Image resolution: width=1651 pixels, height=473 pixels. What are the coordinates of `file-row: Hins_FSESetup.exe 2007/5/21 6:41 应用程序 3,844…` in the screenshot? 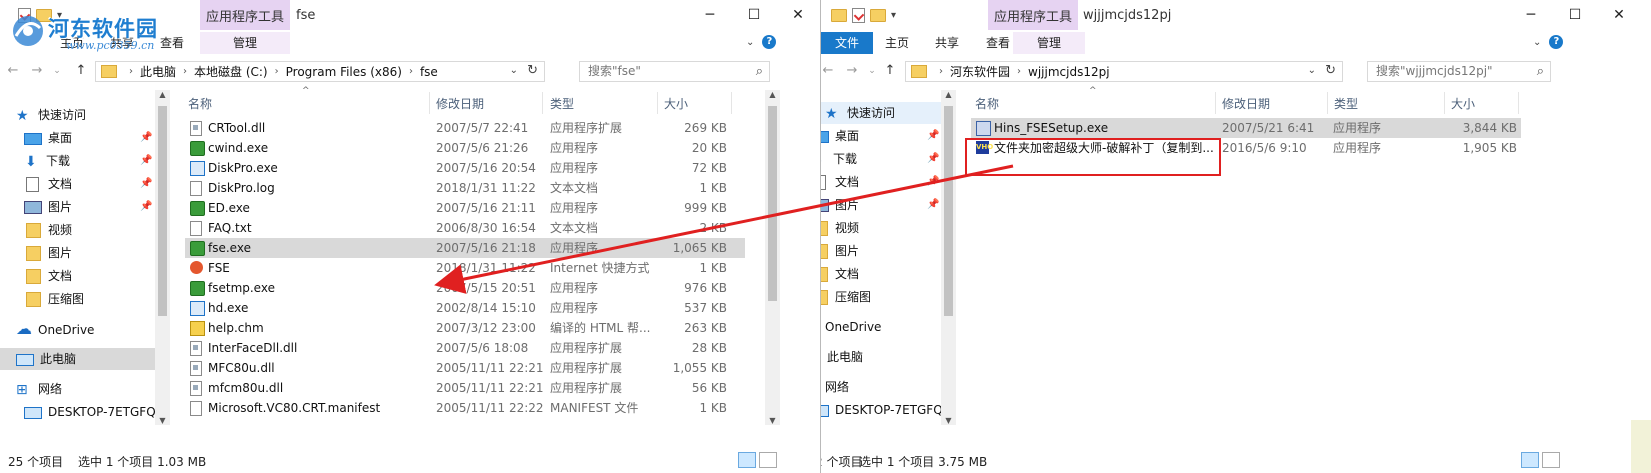 It's located at (1246, 128).